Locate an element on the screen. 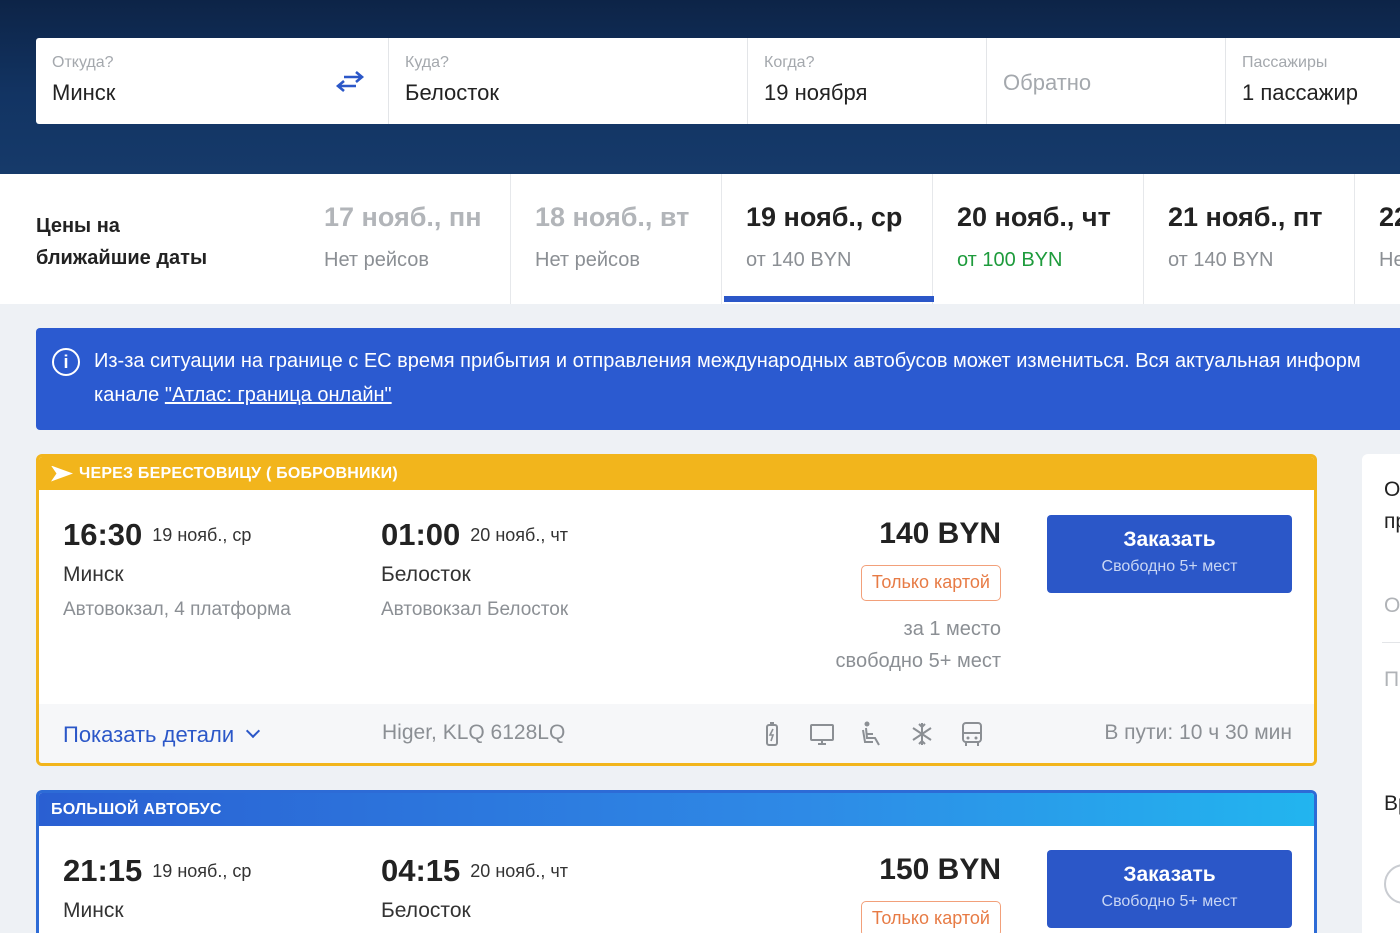  passengers-value: 1 пассажир is located at coordinates (1321, 93).